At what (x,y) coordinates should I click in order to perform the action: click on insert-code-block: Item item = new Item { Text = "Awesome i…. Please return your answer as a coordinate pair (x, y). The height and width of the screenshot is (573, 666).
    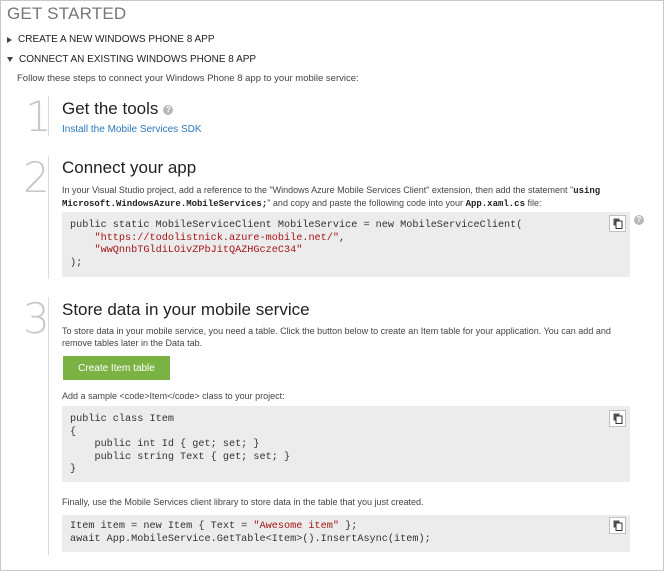
    Looking at the image, I should click on (346, 533).